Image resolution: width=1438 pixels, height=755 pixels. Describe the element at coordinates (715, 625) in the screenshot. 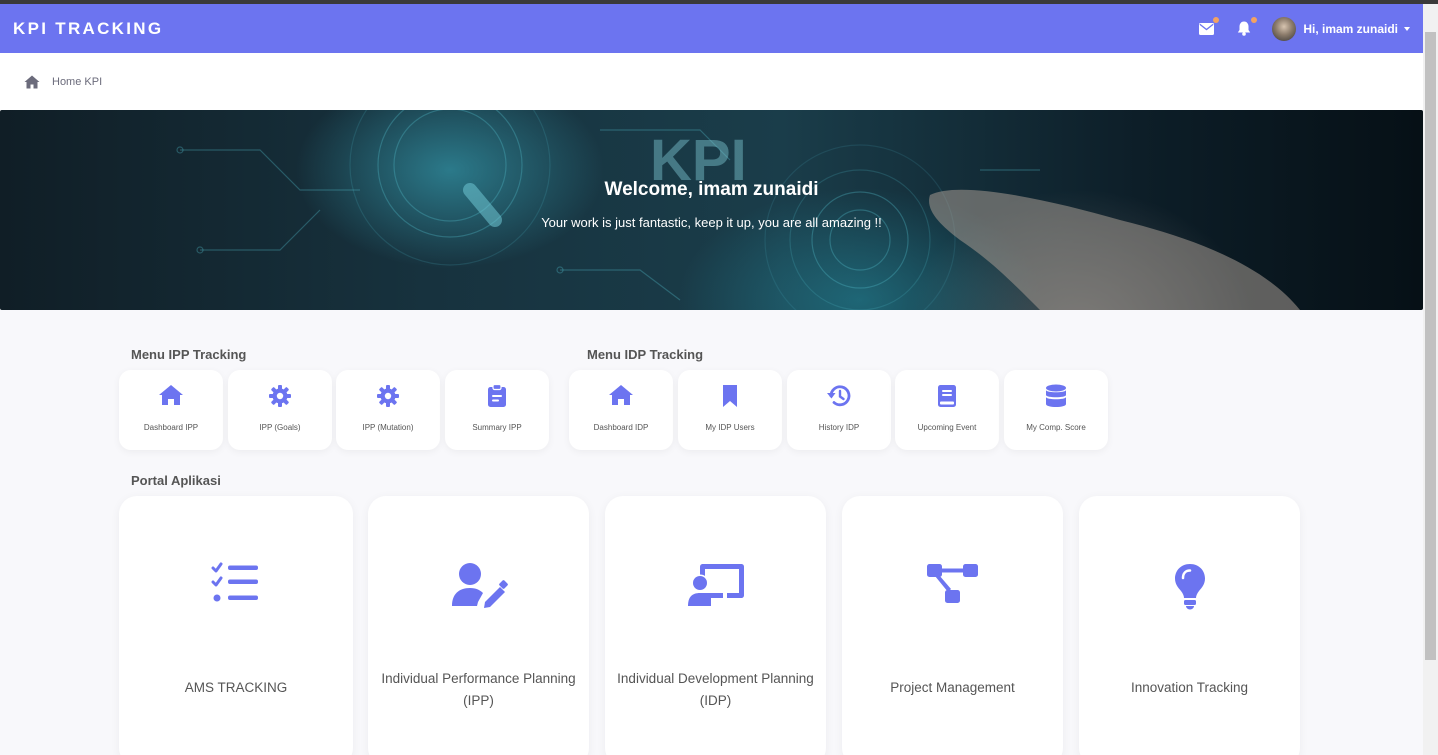

I see `portal-individual-development-planning: Individual Development Planning (IDP)` at that location.